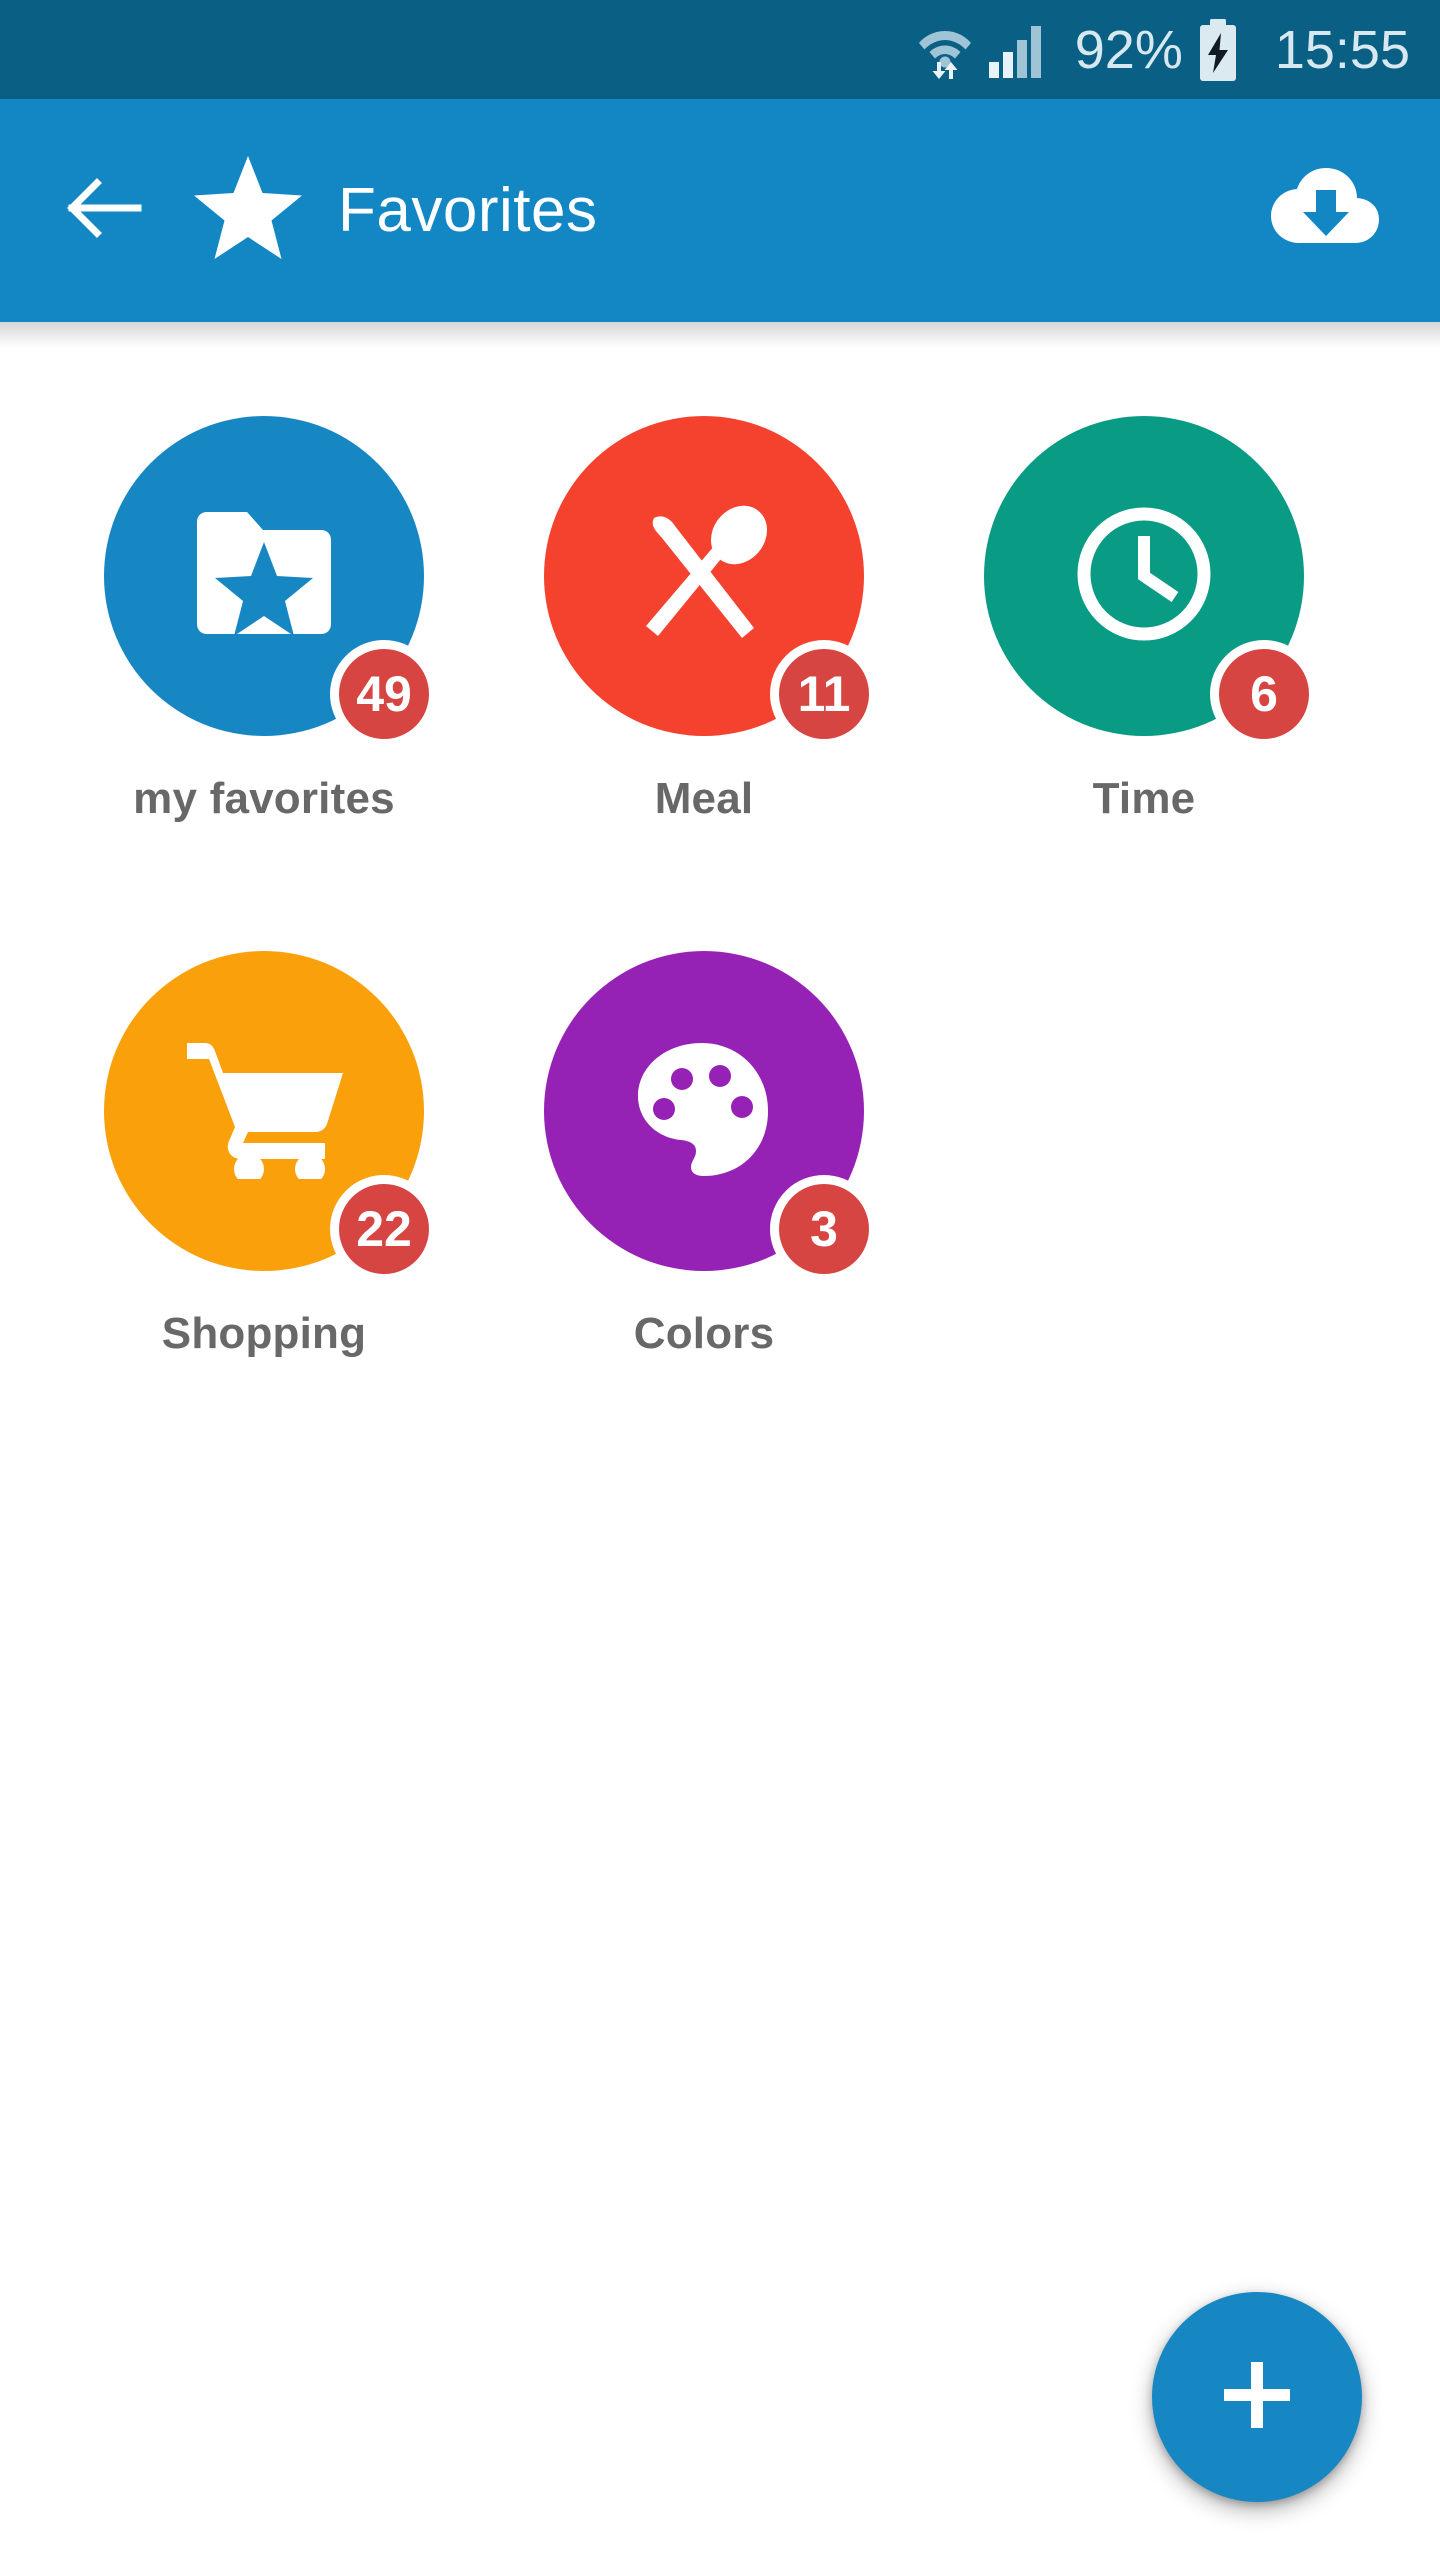 This screenshot has height=2560, width=1440. What do you see at coordinates (264, 798) in the screenshot?
I see `folder-label: my favorites` at bounding box center [264, 798].